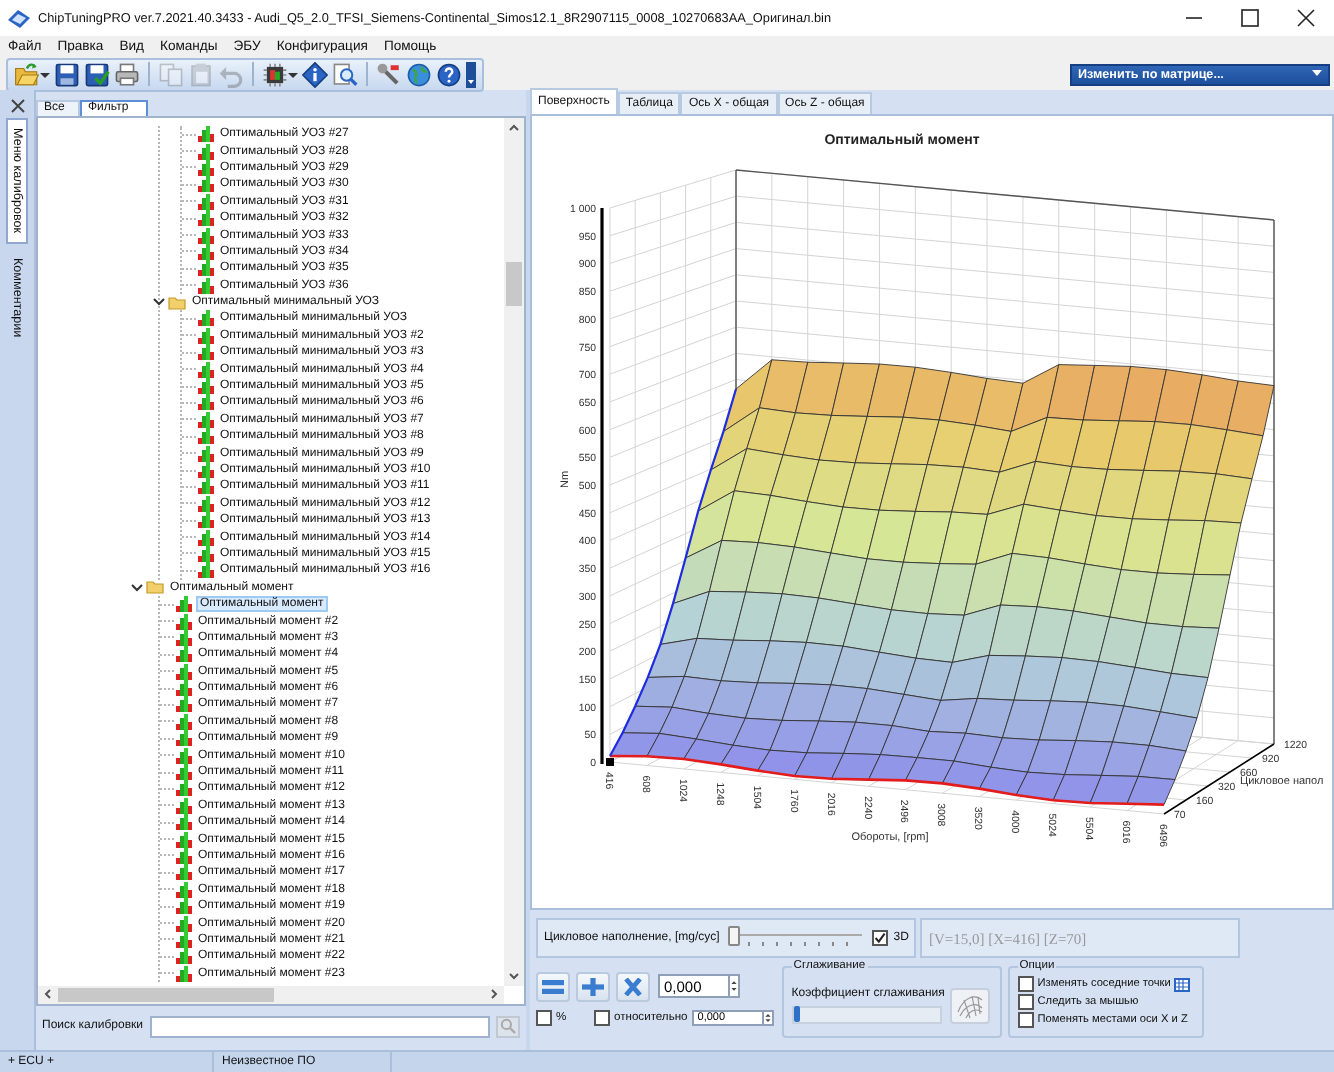  Describe the element at coordinates (97, 74) in the screenshot. I see `floppy-check-icon` at that location.